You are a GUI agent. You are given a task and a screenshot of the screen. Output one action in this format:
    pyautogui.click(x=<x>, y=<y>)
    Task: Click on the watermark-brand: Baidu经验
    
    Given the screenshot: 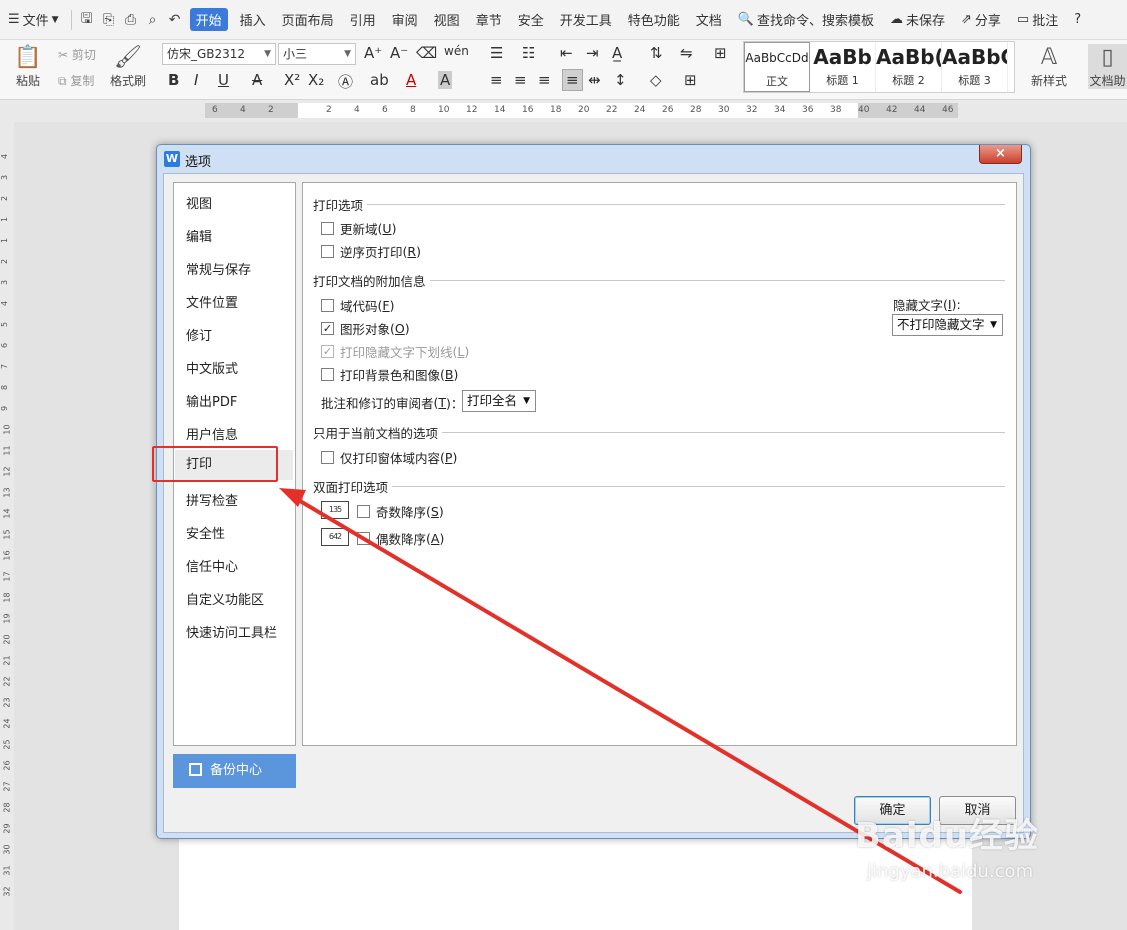 What is the action you would take?
    pyautogui.click(x=947, y=836)
    